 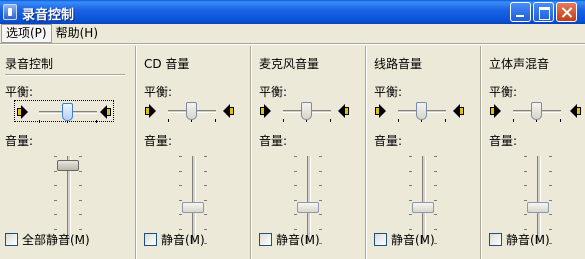 I want to click on maximize-button, so click(x=543, y=12).